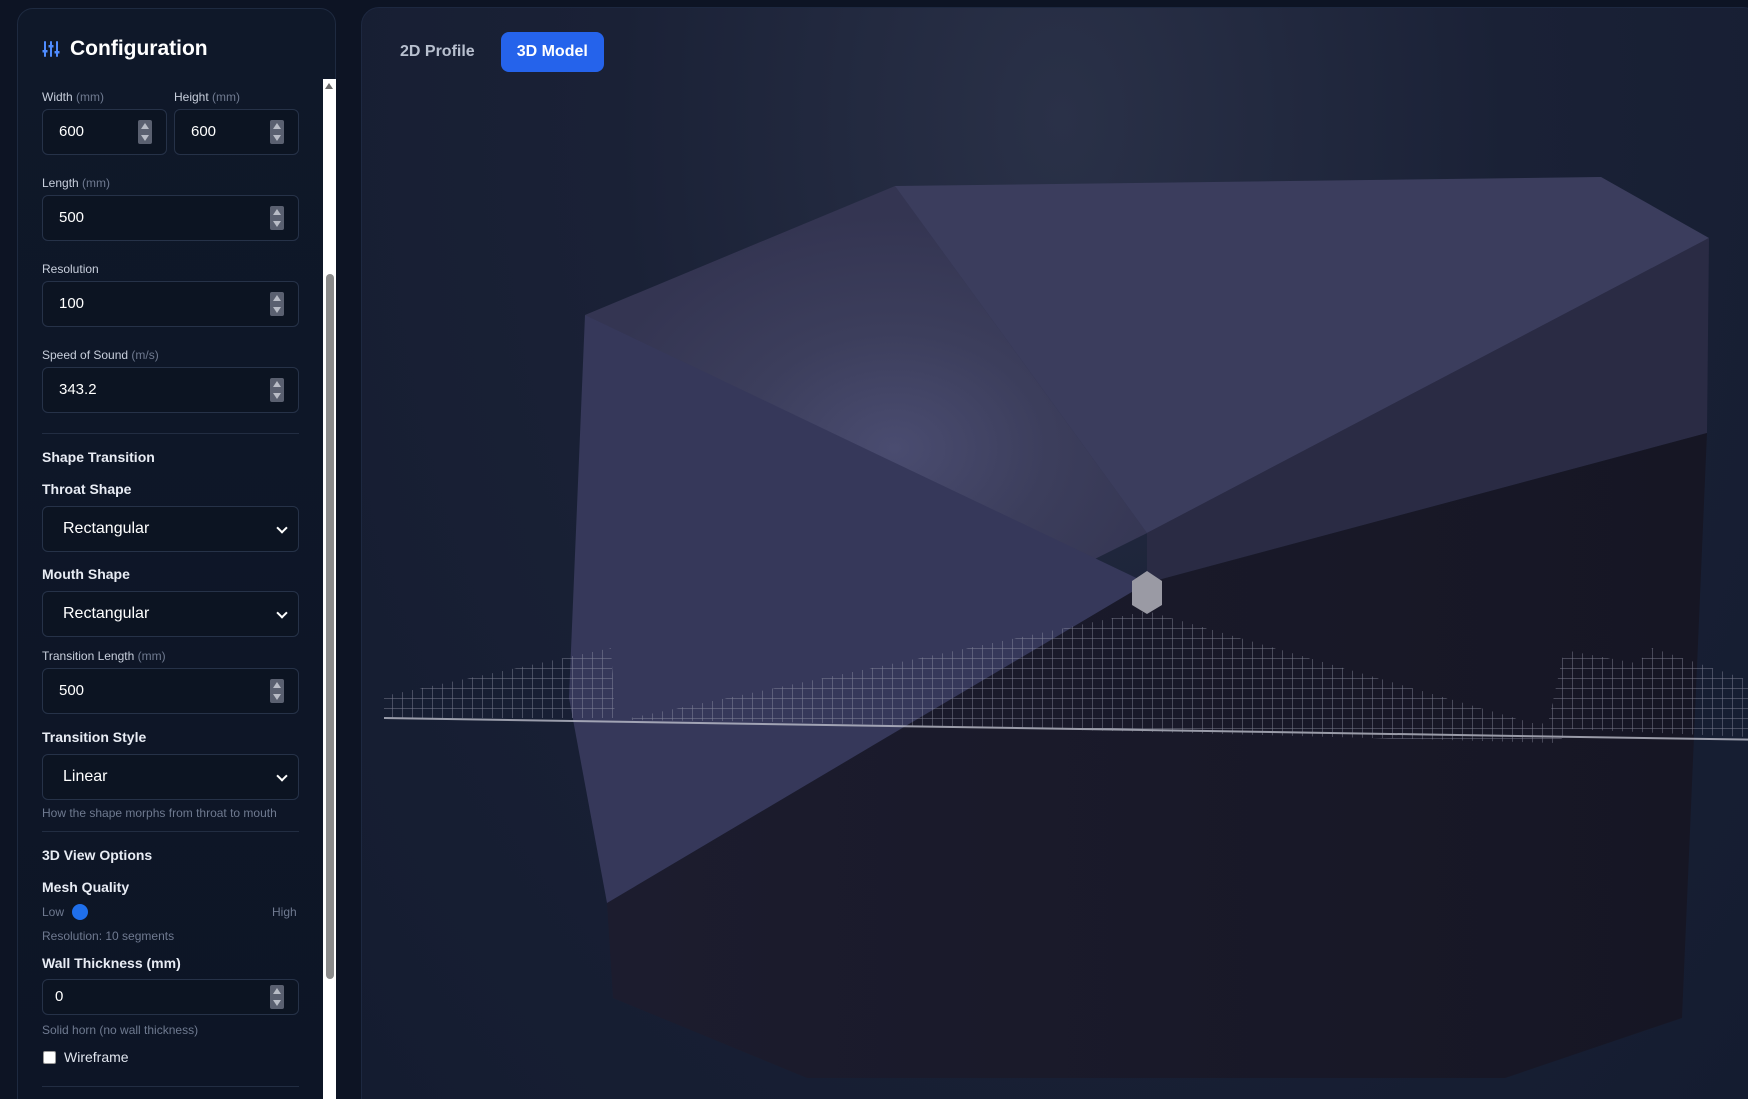 The width and height of the screenshot is (1748, 1099). What do you see at coordinates (73, 97) in the screenshot?
I see `width-label: Width (mm)` at bounding box center [73, 97].